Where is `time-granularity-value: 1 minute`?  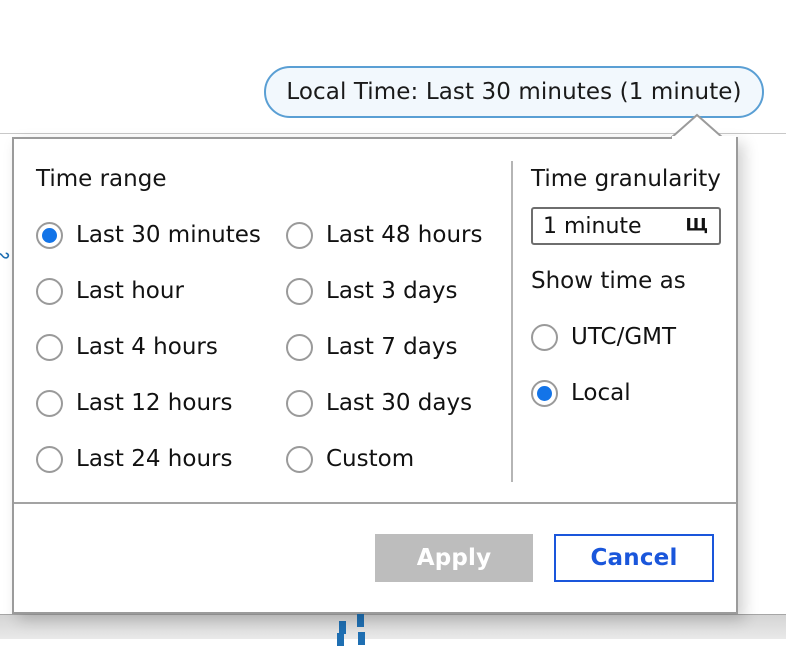
time-granularity-value: 1 minute is located at coordinates (592, 226).